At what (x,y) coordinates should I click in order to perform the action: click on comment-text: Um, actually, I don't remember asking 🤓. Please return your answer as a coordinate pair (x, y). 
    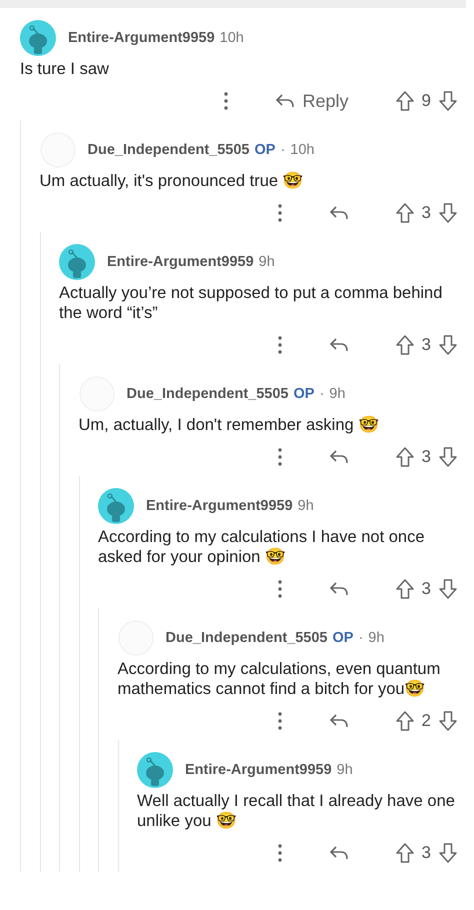
    Looking at the image, I should click on (229, 425).